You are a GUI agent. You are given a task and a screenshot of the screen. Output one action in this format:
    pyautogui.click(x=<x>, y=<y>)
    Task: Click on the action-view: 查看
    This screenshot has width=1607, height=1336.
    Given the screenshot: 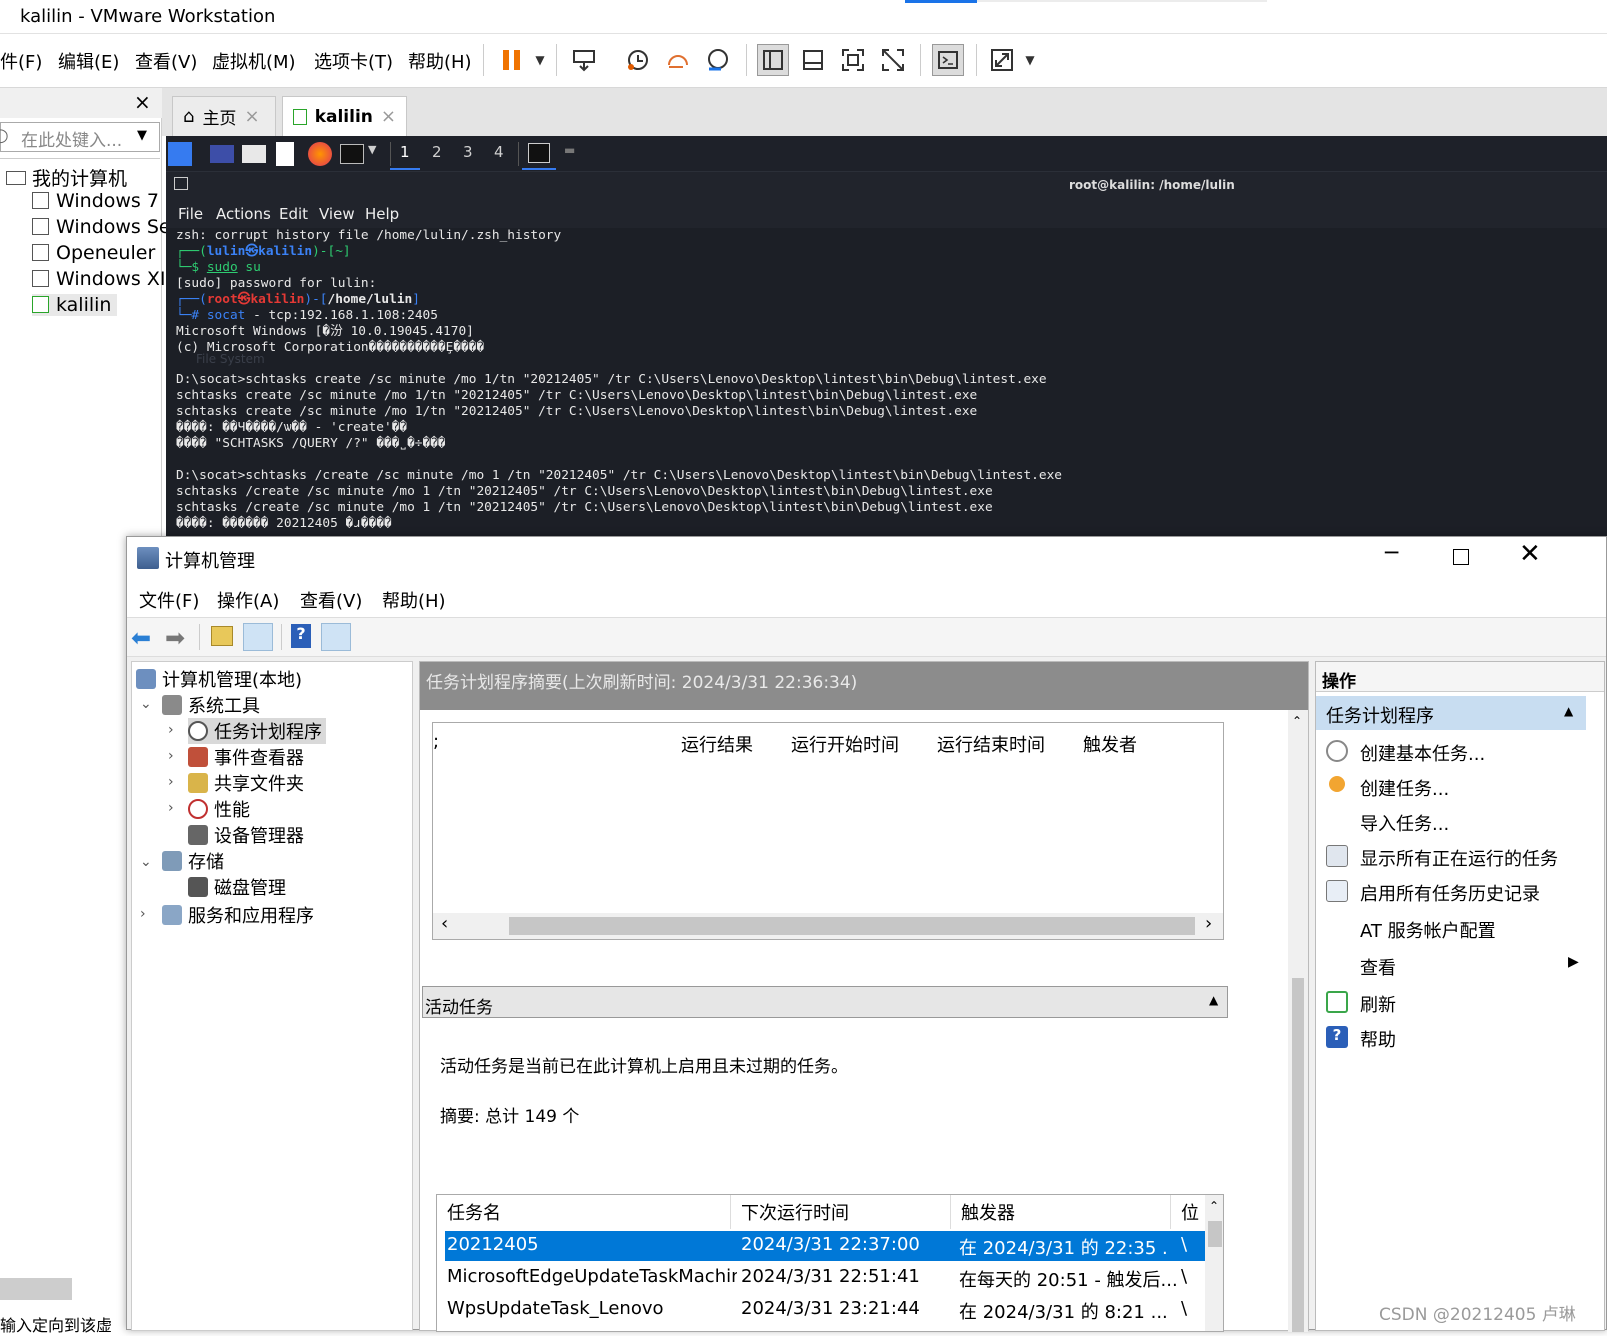 What is the action you would take?
    pyautogui.click(x=1378, y=967)
    